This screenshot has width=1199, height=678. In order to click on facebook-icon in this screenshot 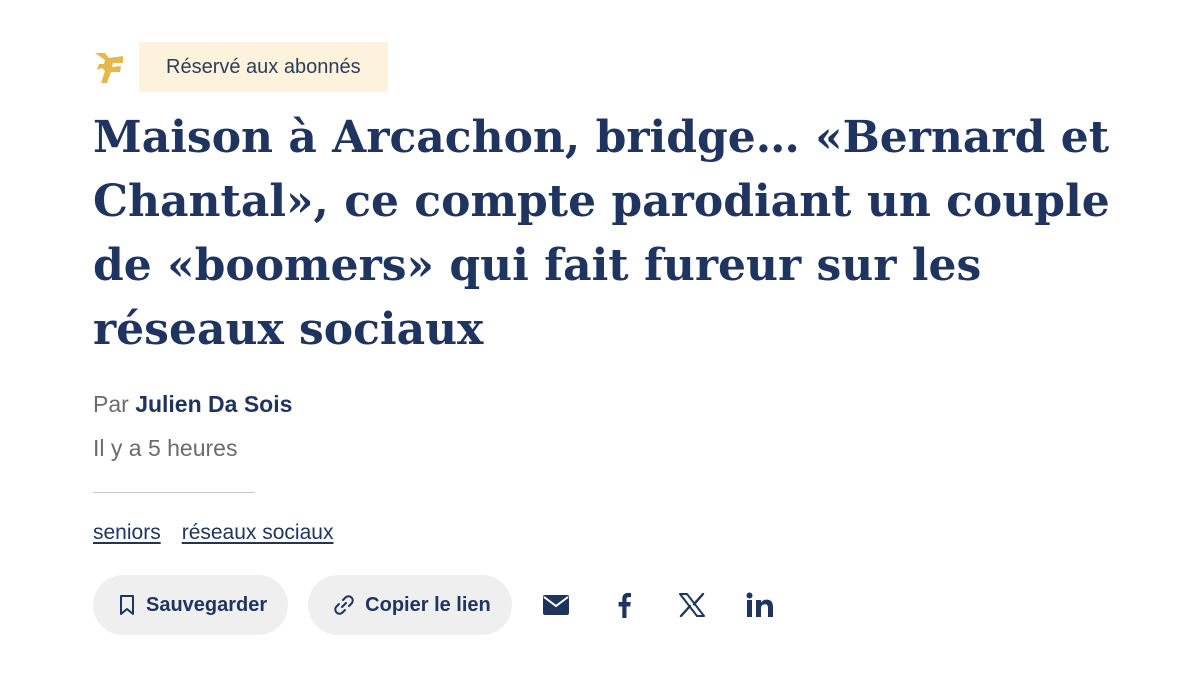, I will do `click(624, 605)`.